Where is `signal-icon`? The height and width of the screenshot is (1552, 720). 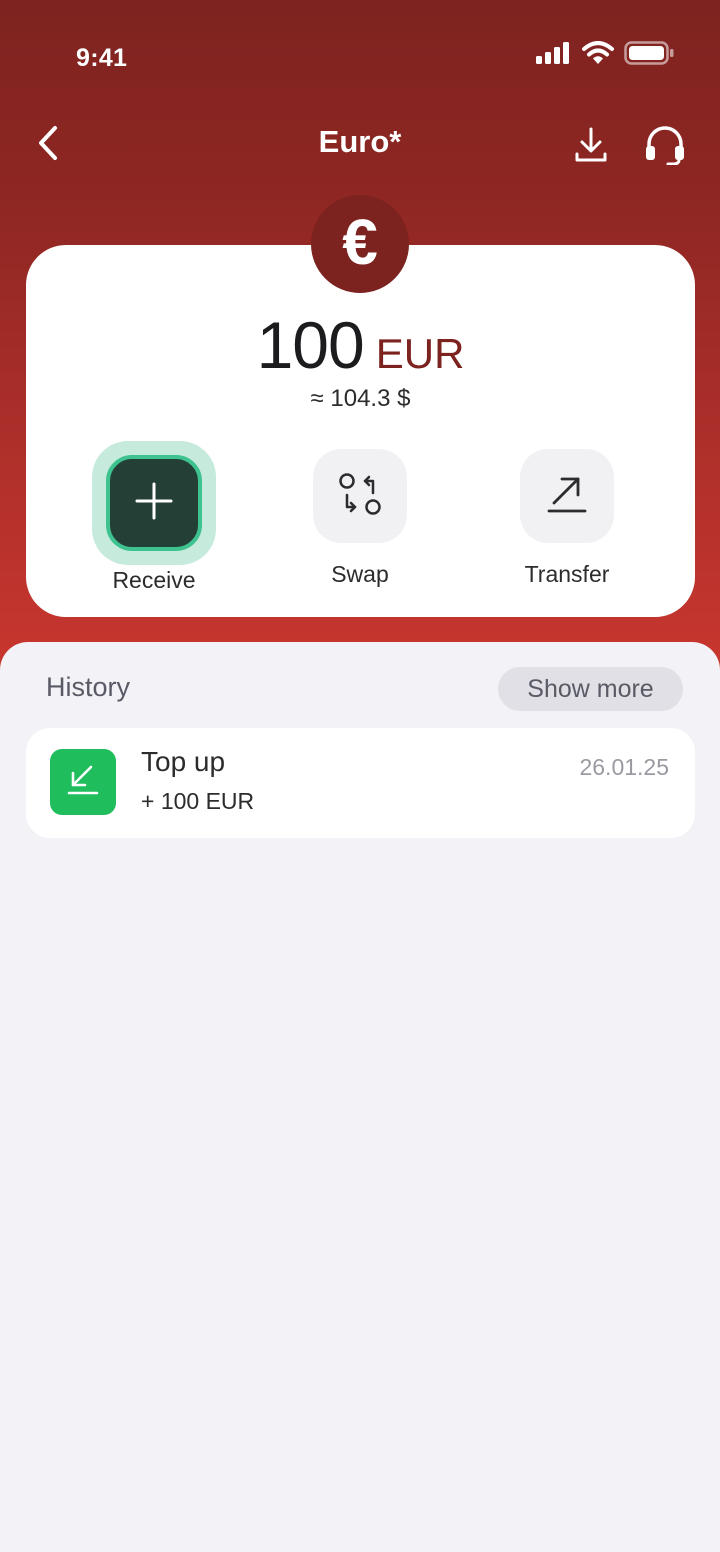 signal-icon is located at coordinates (554, 55).